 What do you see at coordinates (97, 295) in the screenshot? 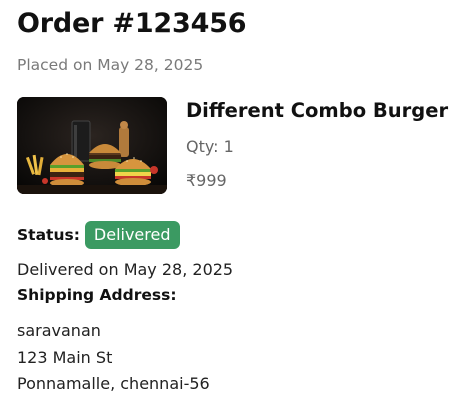
I see `shipping-address-label: Shipping Address:` at bounding box center [97, 295].